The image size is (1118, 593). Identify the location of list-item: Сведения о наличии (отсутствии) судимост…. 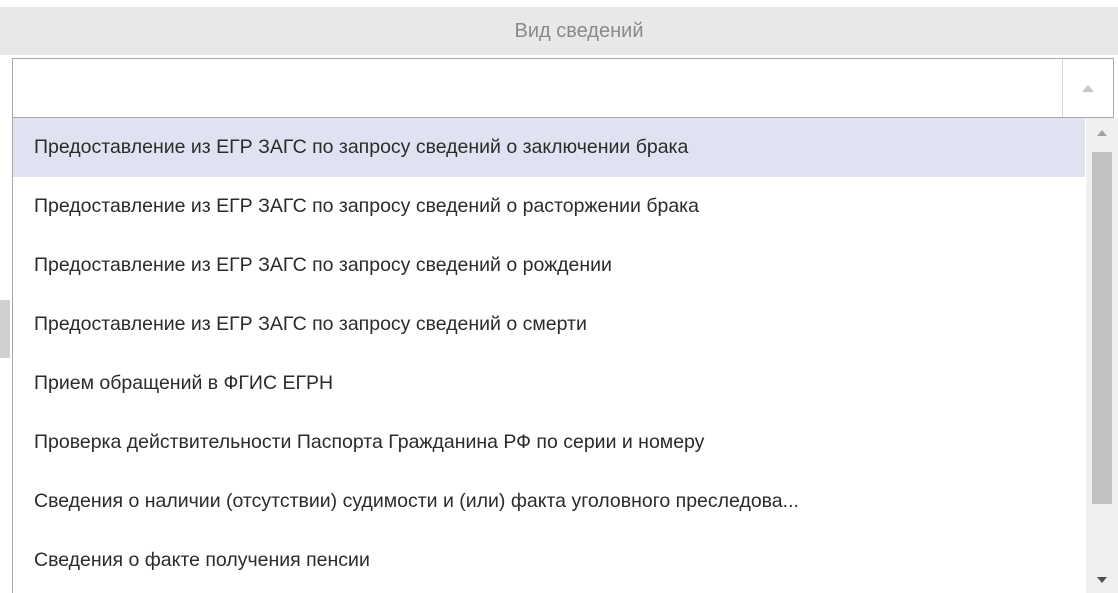
(549, 501).